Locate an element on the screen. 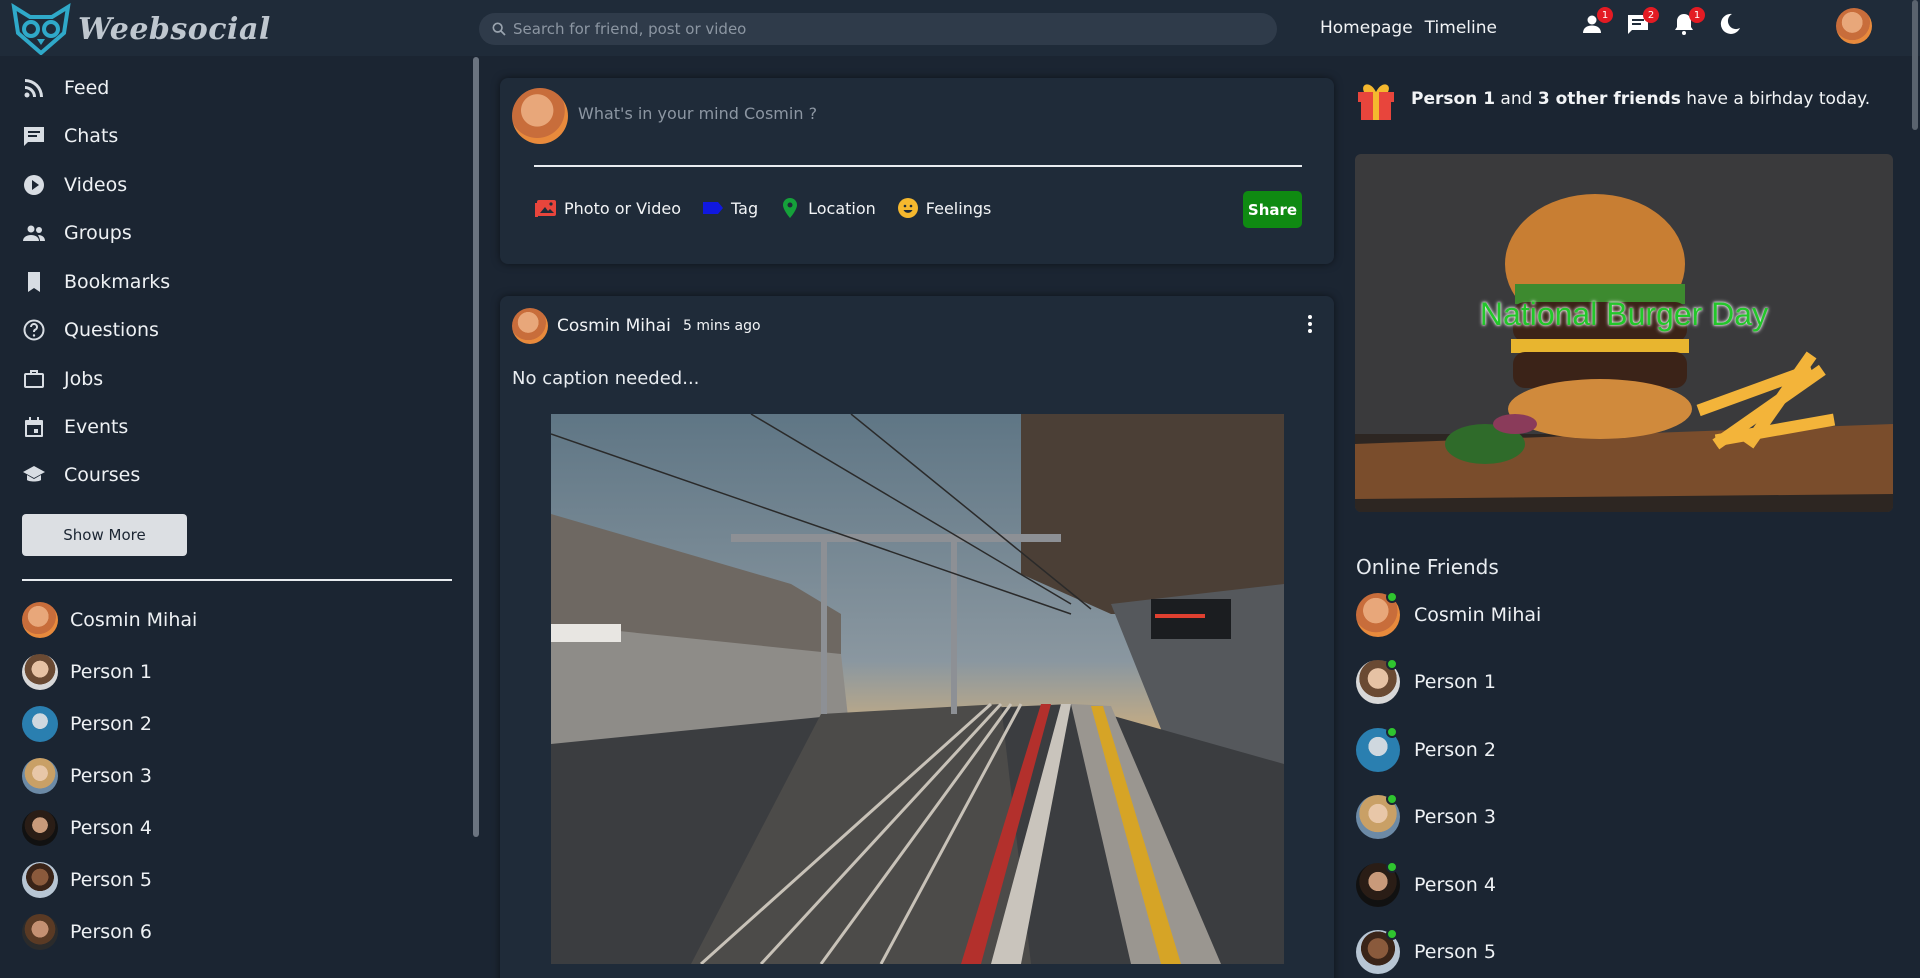 Image resolution: width=1920 pixels, height=978 pixels. search-icon is located at coordinates (499, 29).